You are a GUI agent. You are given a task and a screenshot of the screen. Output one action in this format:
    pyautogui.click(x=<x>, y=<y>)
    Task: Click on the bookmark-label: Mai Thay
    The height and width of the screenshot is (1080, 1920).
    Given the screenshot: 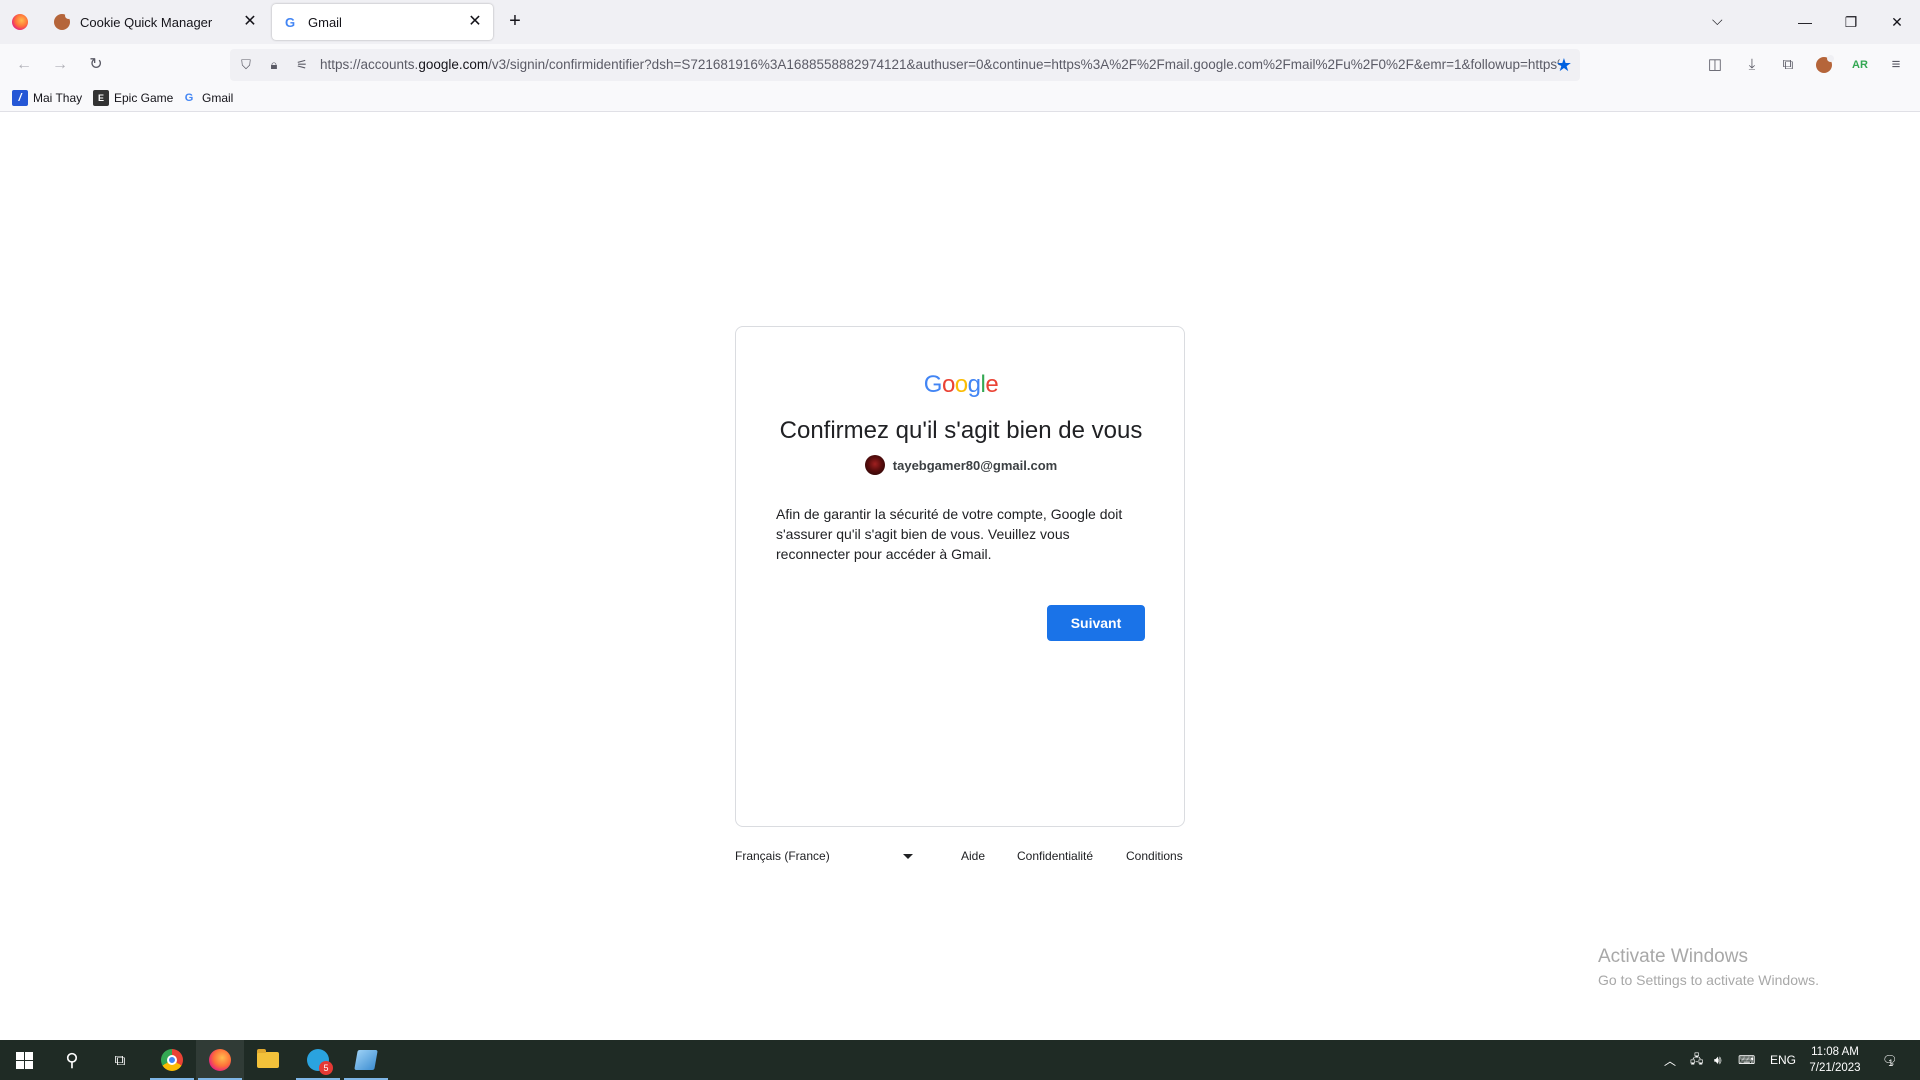 What is the action you would take?
    pyautogui.click(x=58, y=98)
    